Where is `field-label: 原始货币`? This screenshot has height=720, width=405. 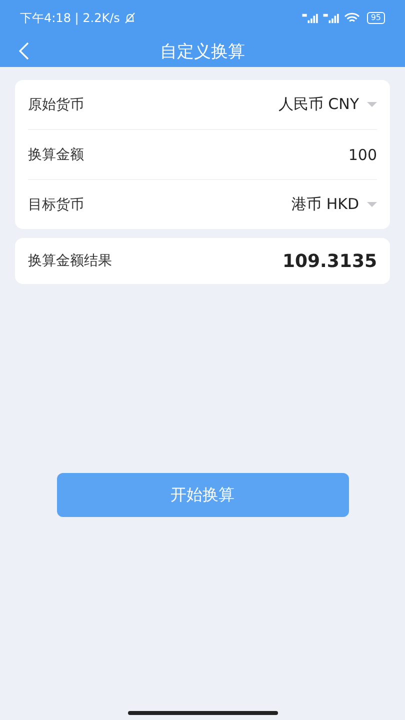 field-label: 原始货币 is located at coordinates (56, 105).